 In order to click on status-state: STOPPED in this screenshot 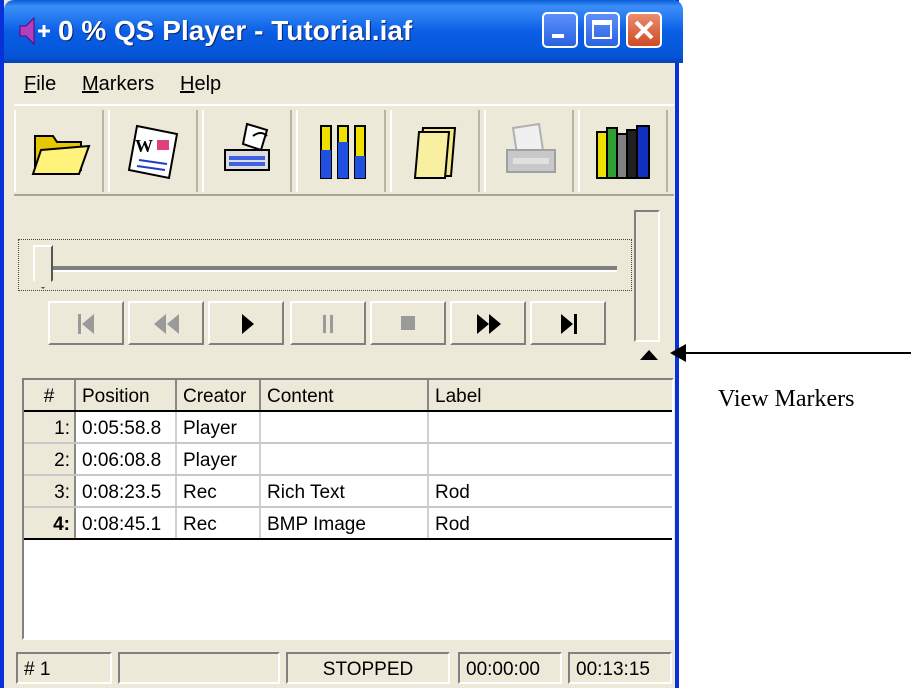, I will do `click(368, 668)`.